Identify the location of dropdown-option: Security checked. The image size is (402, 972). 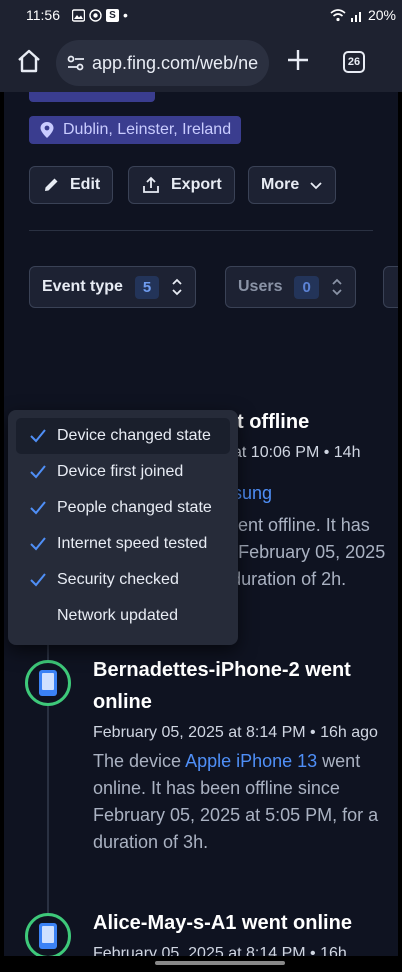
(123, 580).